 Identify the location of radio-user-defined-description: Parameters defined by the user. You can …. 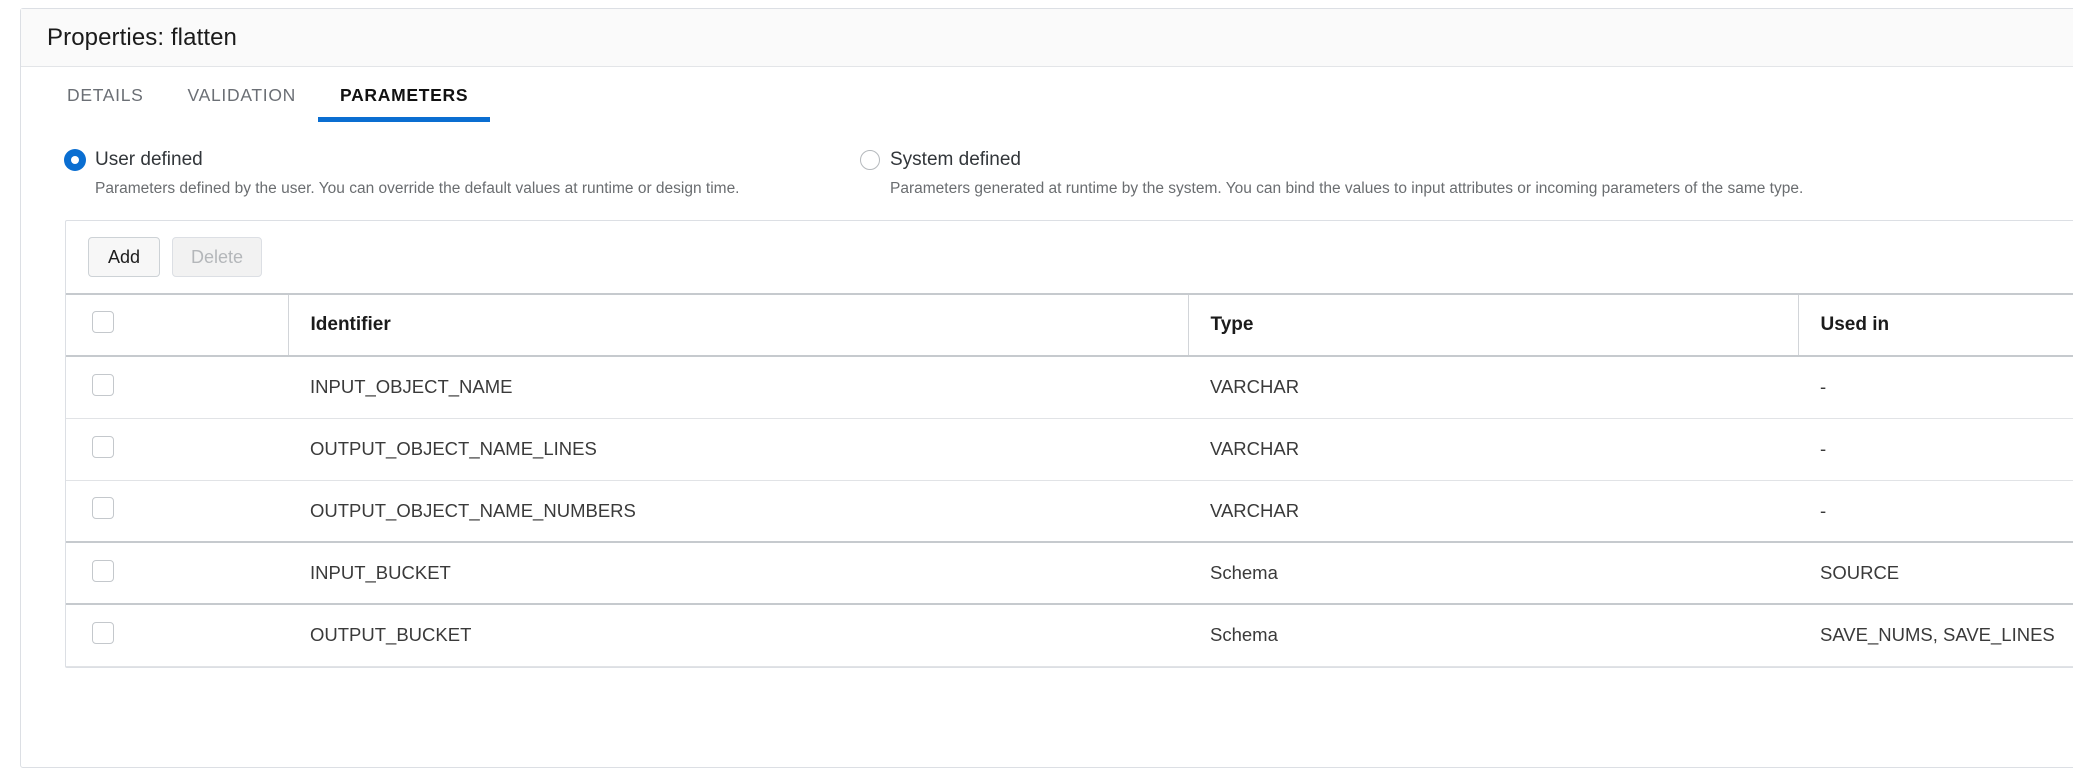
(417, 188).